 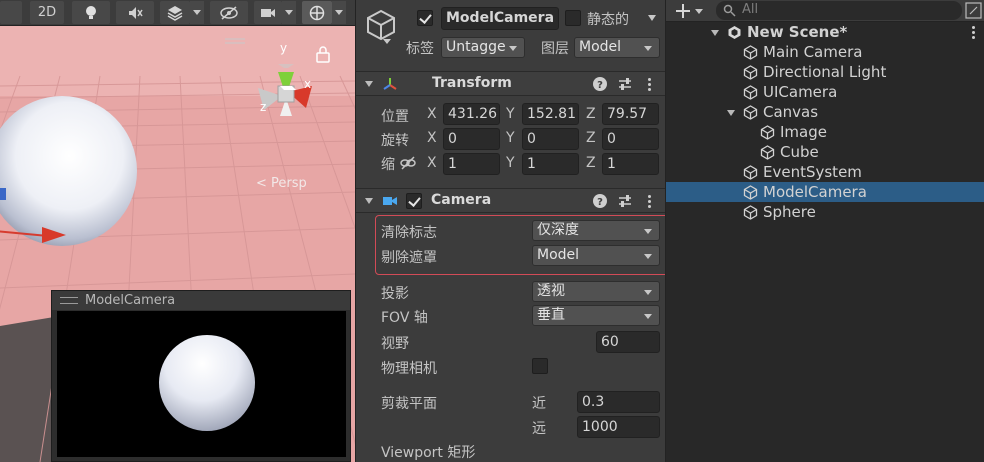 I want to click on effects-dropdown-arrow, so click(x=197, y=12).